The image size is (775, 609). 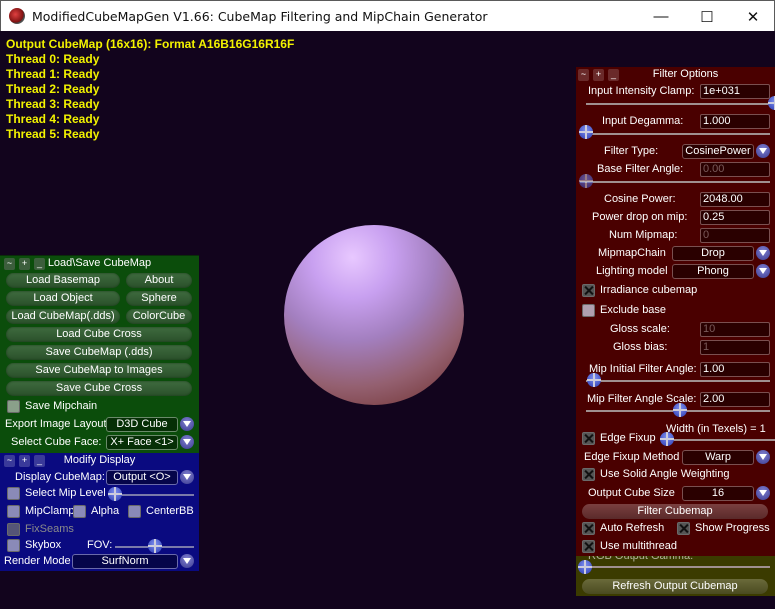 What do you see at coordinates (735, 91) in the screenshot?
I see `input-intensity-clamp-field: 1e+031` at bounding box center [735, 91].